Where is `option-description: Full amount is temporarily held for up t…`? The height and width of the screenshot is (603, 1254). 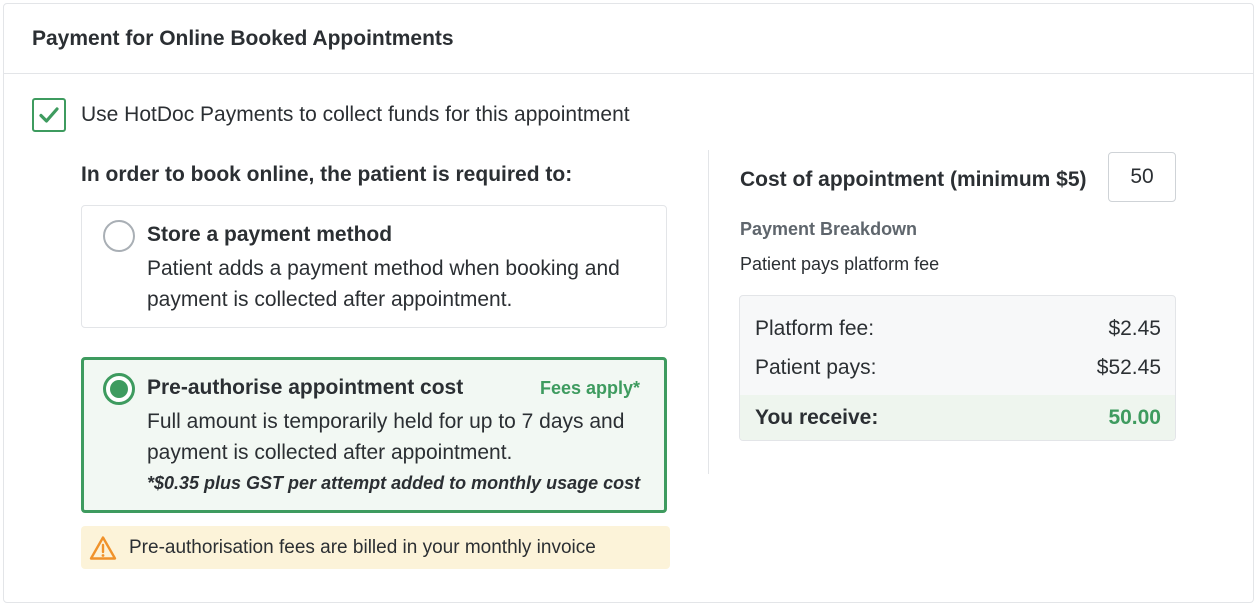
option-description: Full amount is temporarily held for up t… is located at coordinates (386, 437).